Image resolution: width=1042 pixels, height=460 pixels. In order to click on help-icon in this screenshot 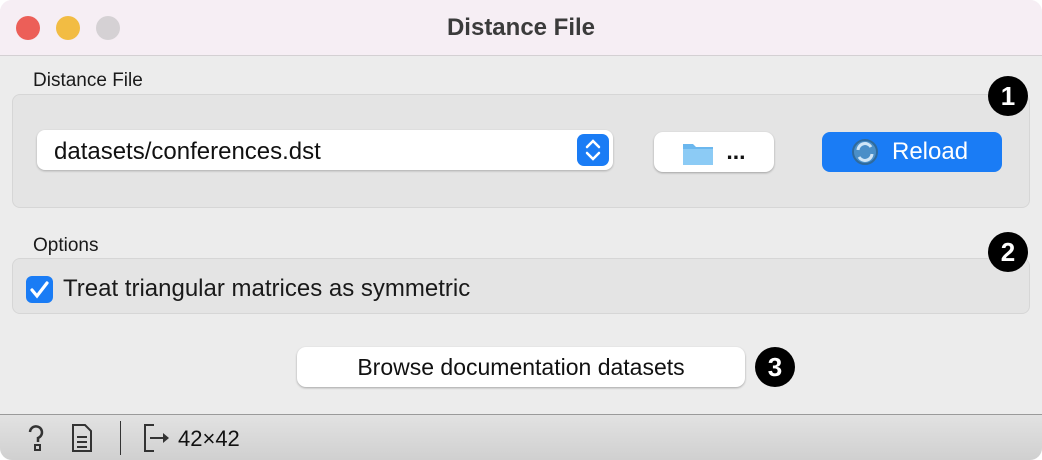, I will do `click(36, 438)`.